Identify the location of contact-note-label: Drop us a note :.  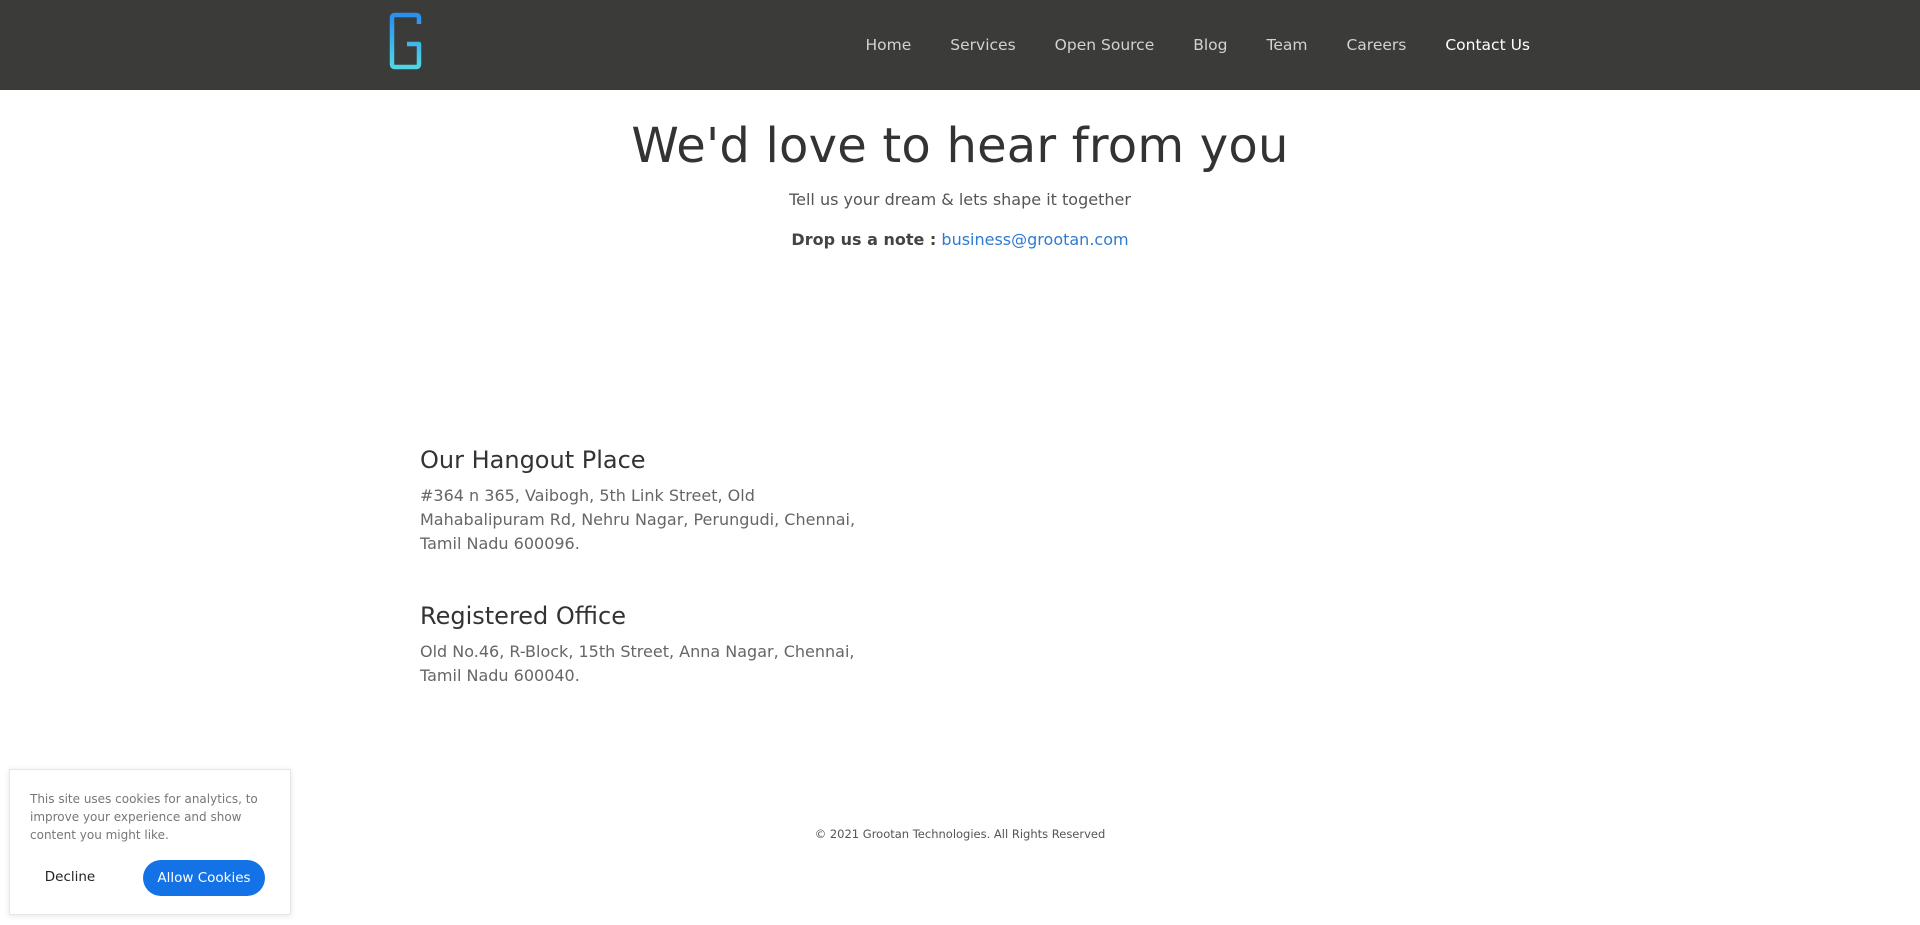
(864, 239).